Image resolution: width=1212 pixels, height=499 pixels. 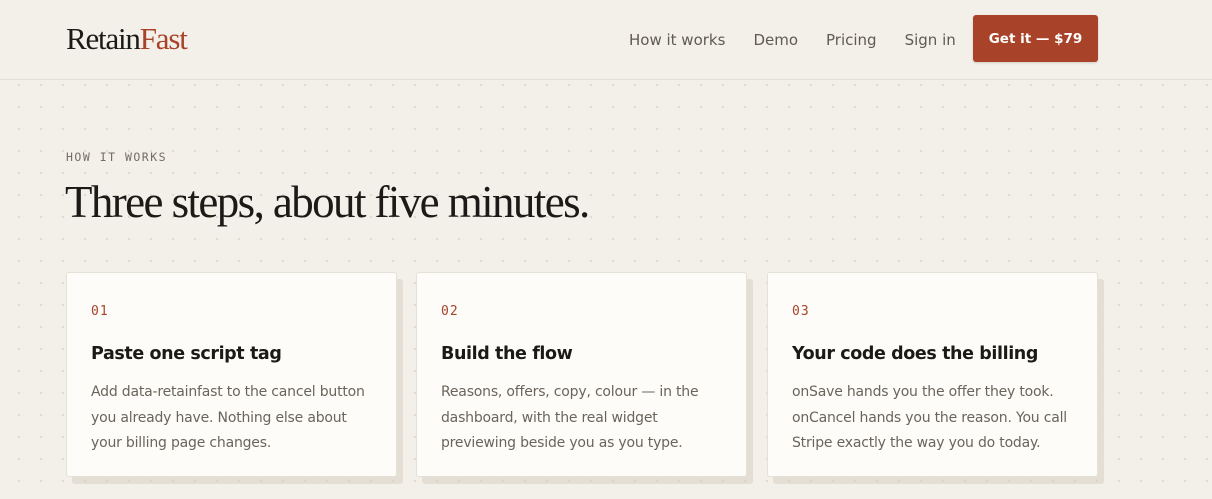 I want to click on brand-logo: RetainFast, so click(x=127, y=38).